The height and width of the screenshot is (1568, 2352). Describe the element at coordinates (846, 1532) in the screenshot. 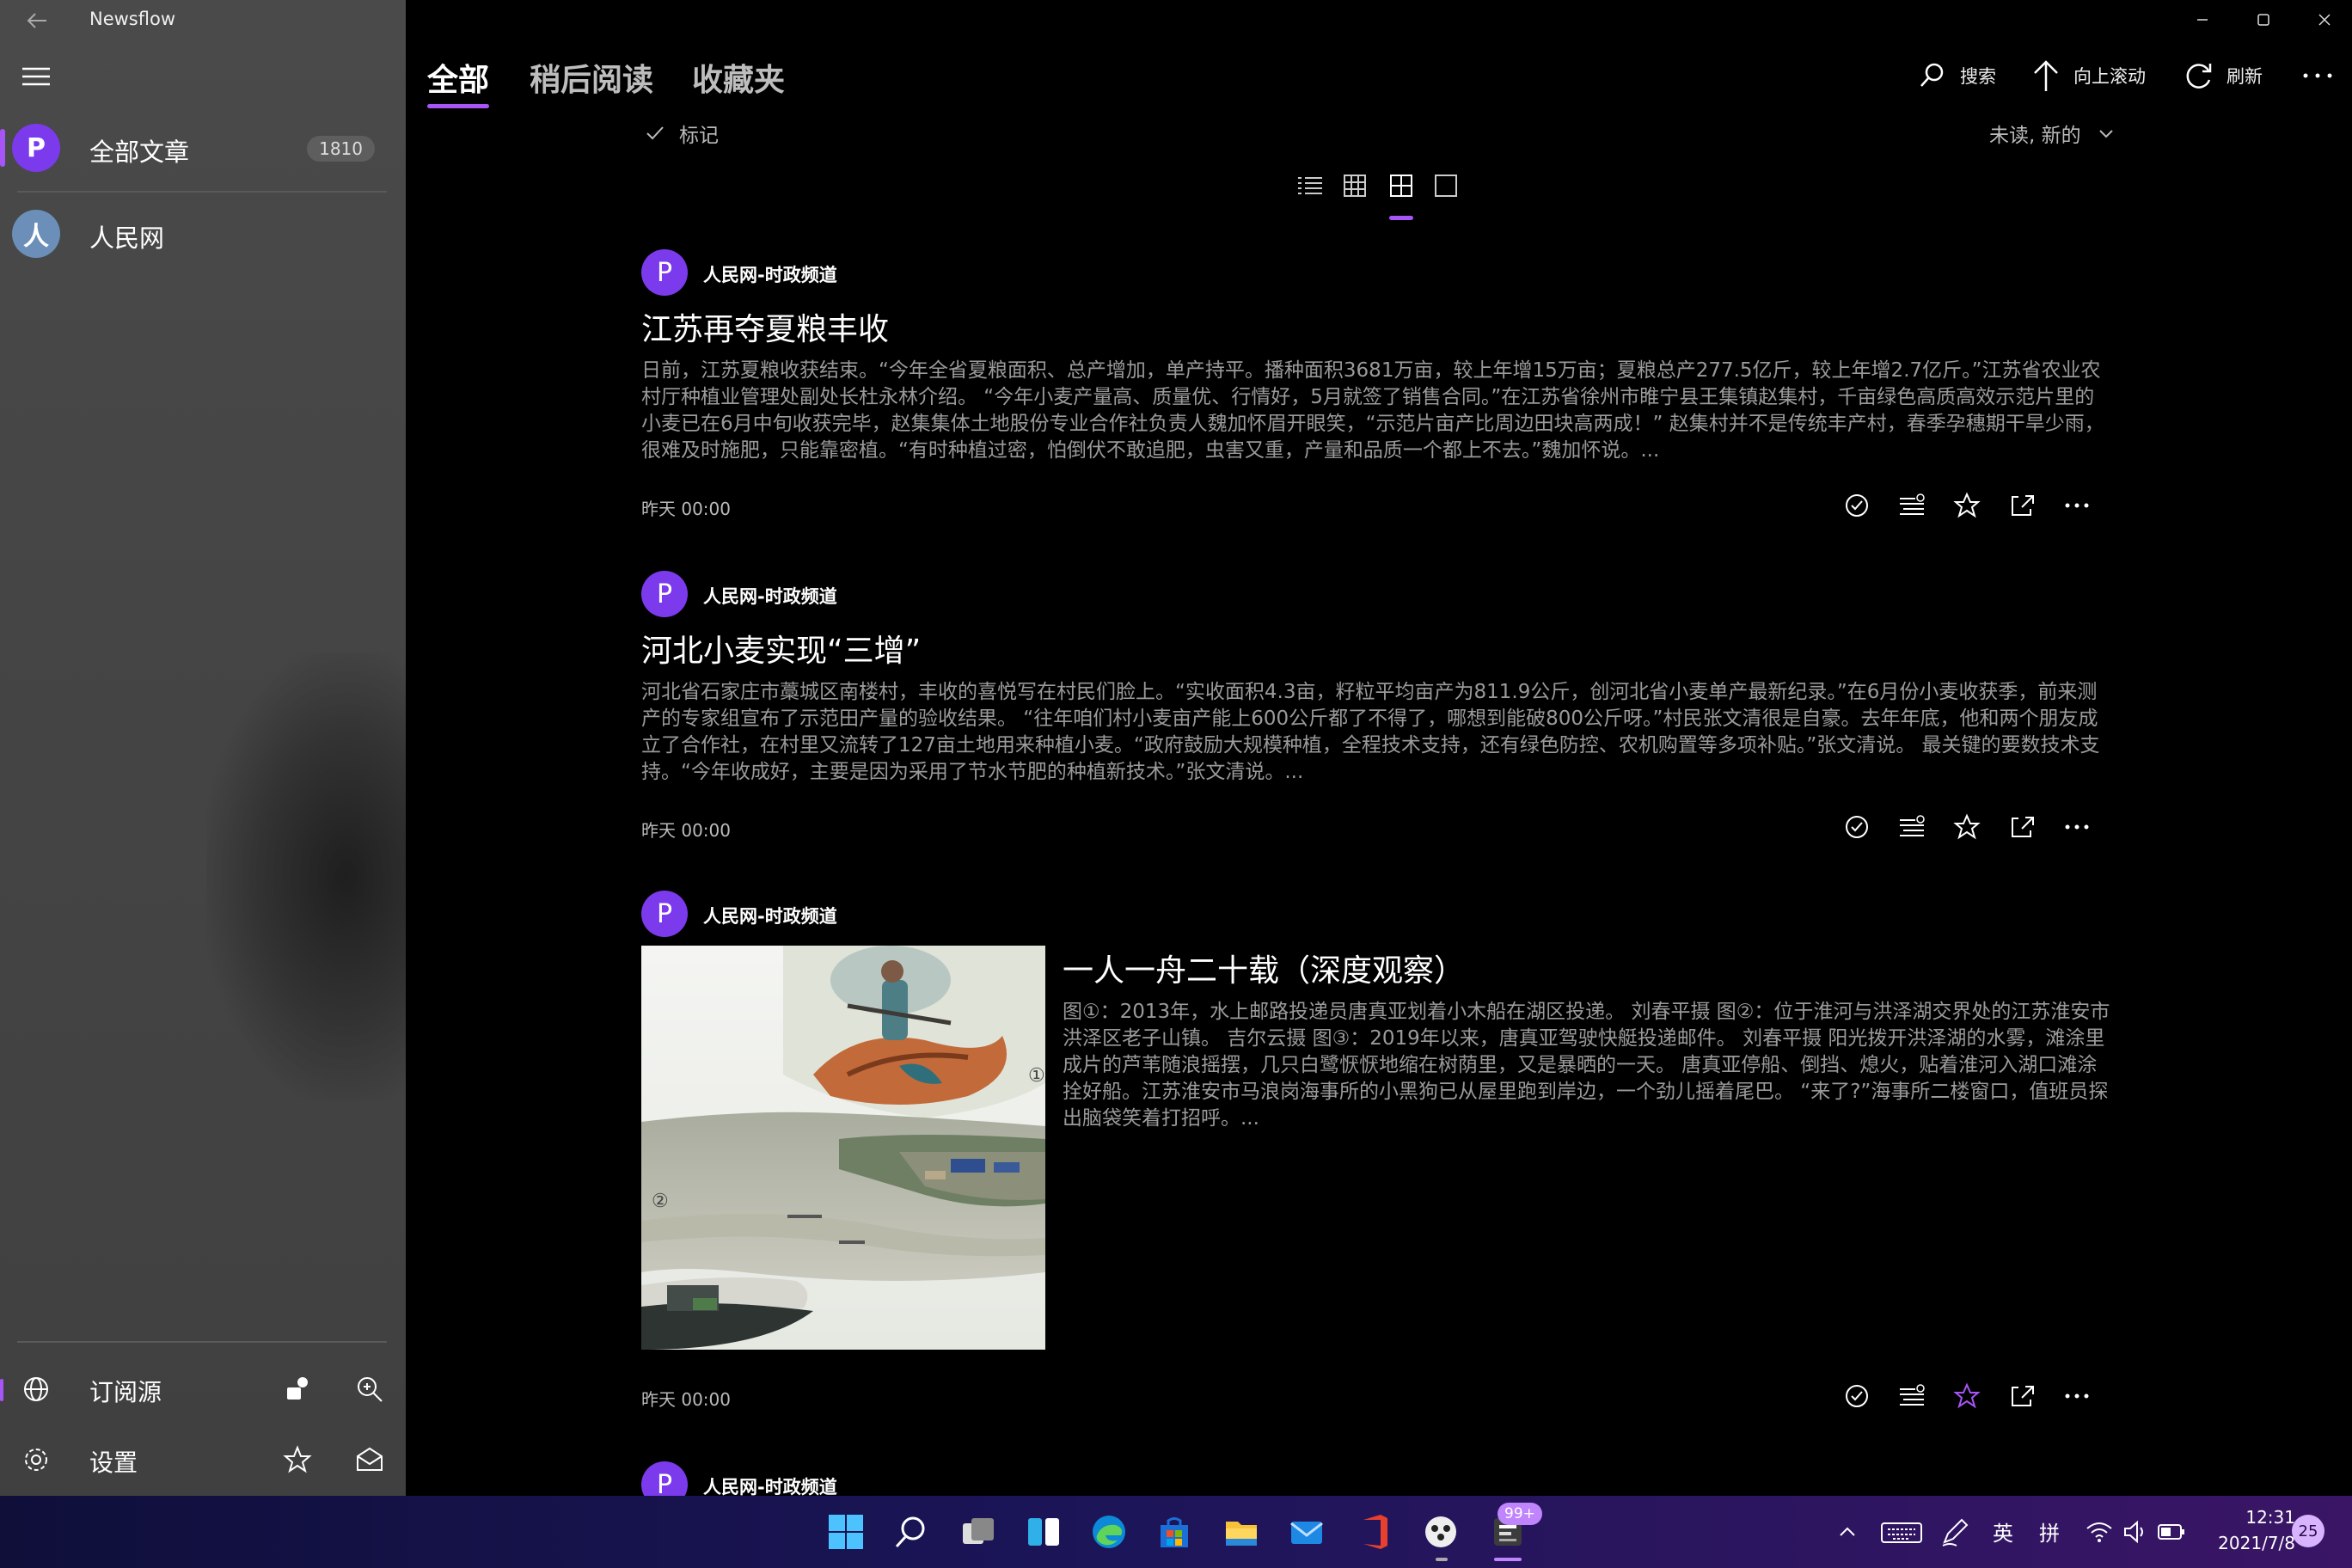

I see `start-icon` at that location.